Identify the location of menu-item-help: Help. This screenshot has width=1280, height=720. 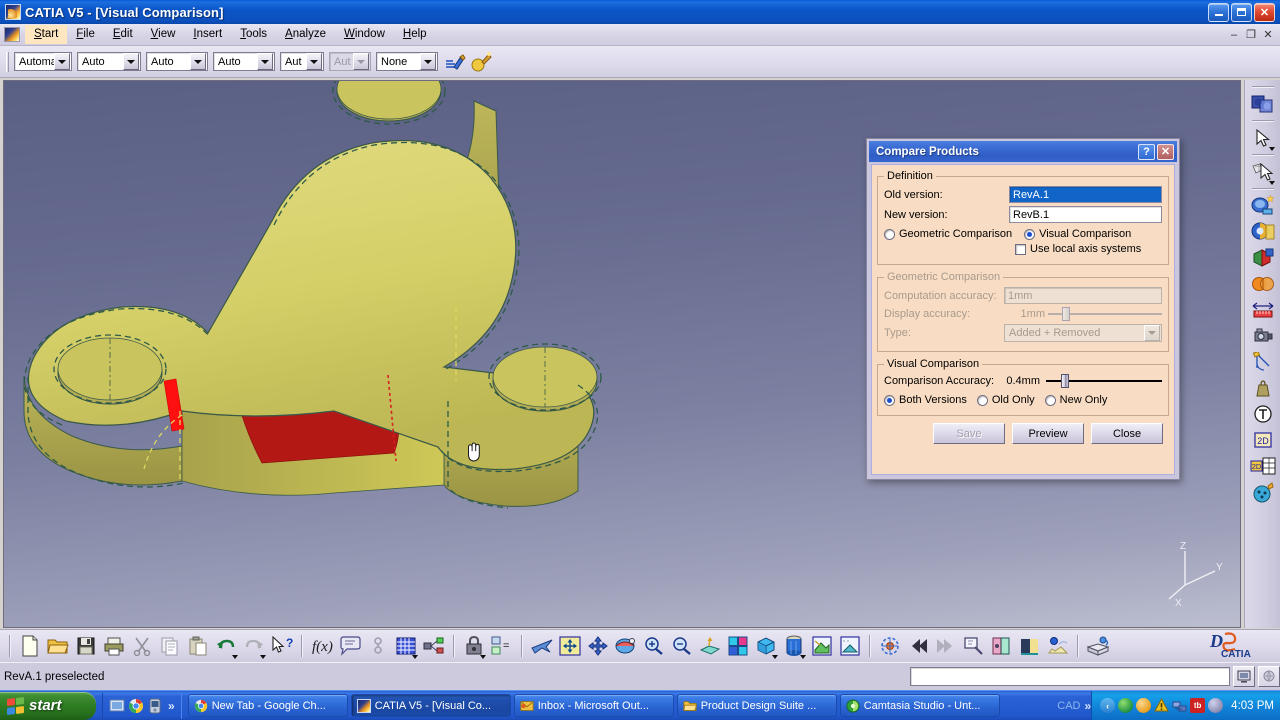
(415, 34).